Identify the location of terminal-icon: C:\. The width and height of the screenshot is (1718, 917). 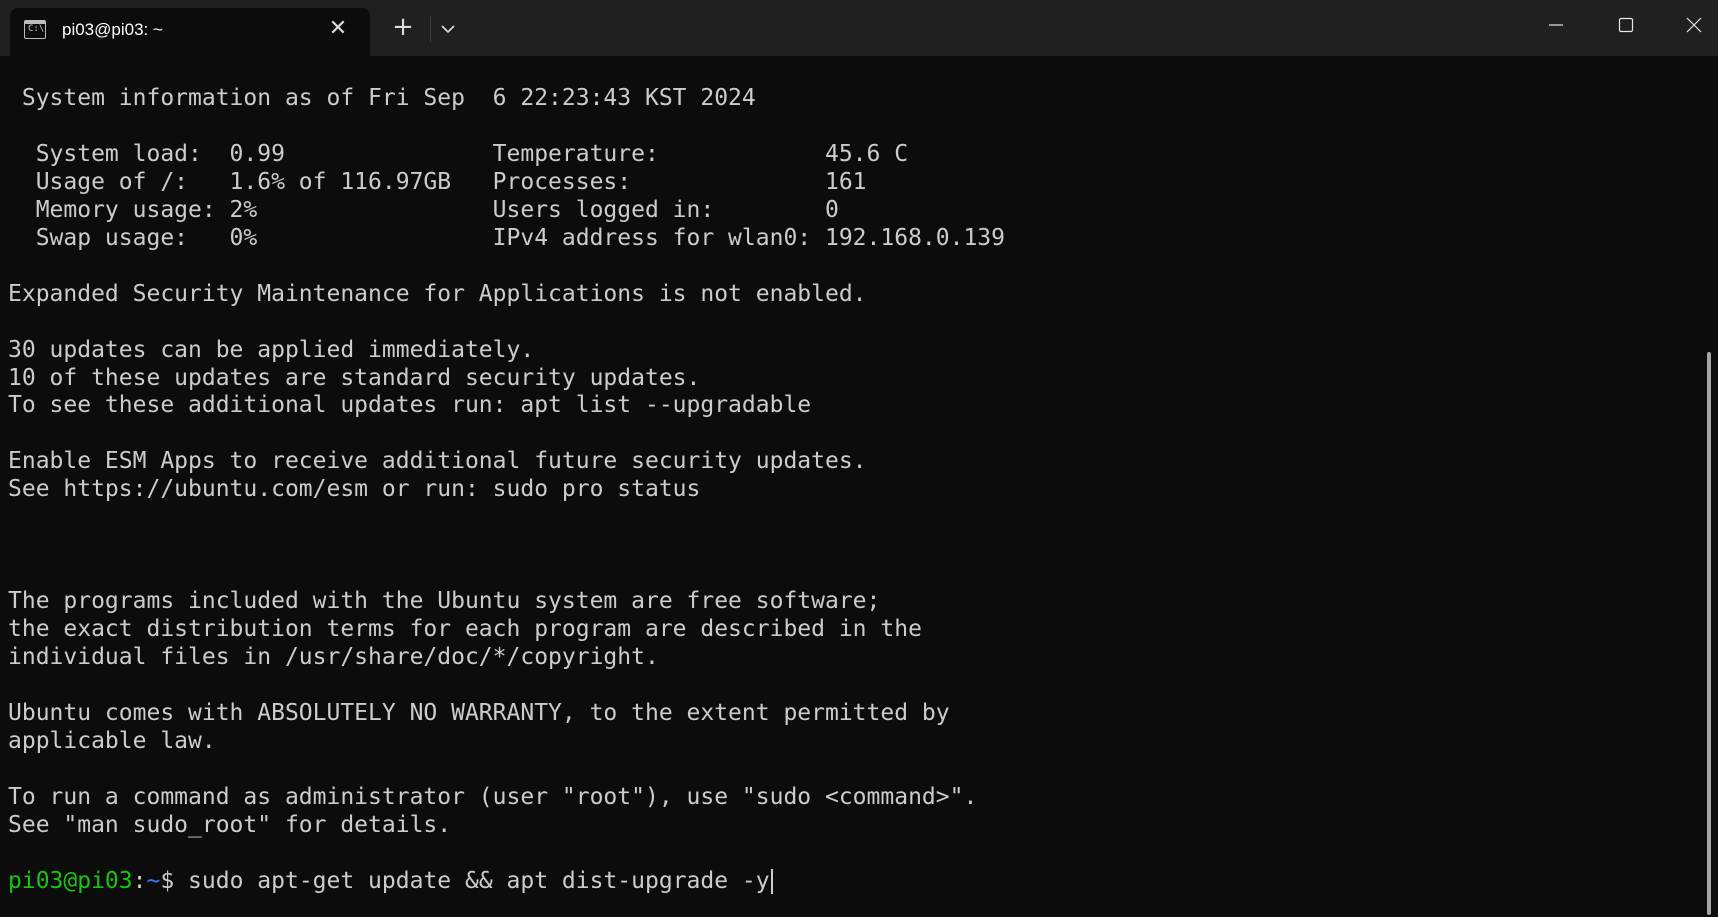
(35, 29).